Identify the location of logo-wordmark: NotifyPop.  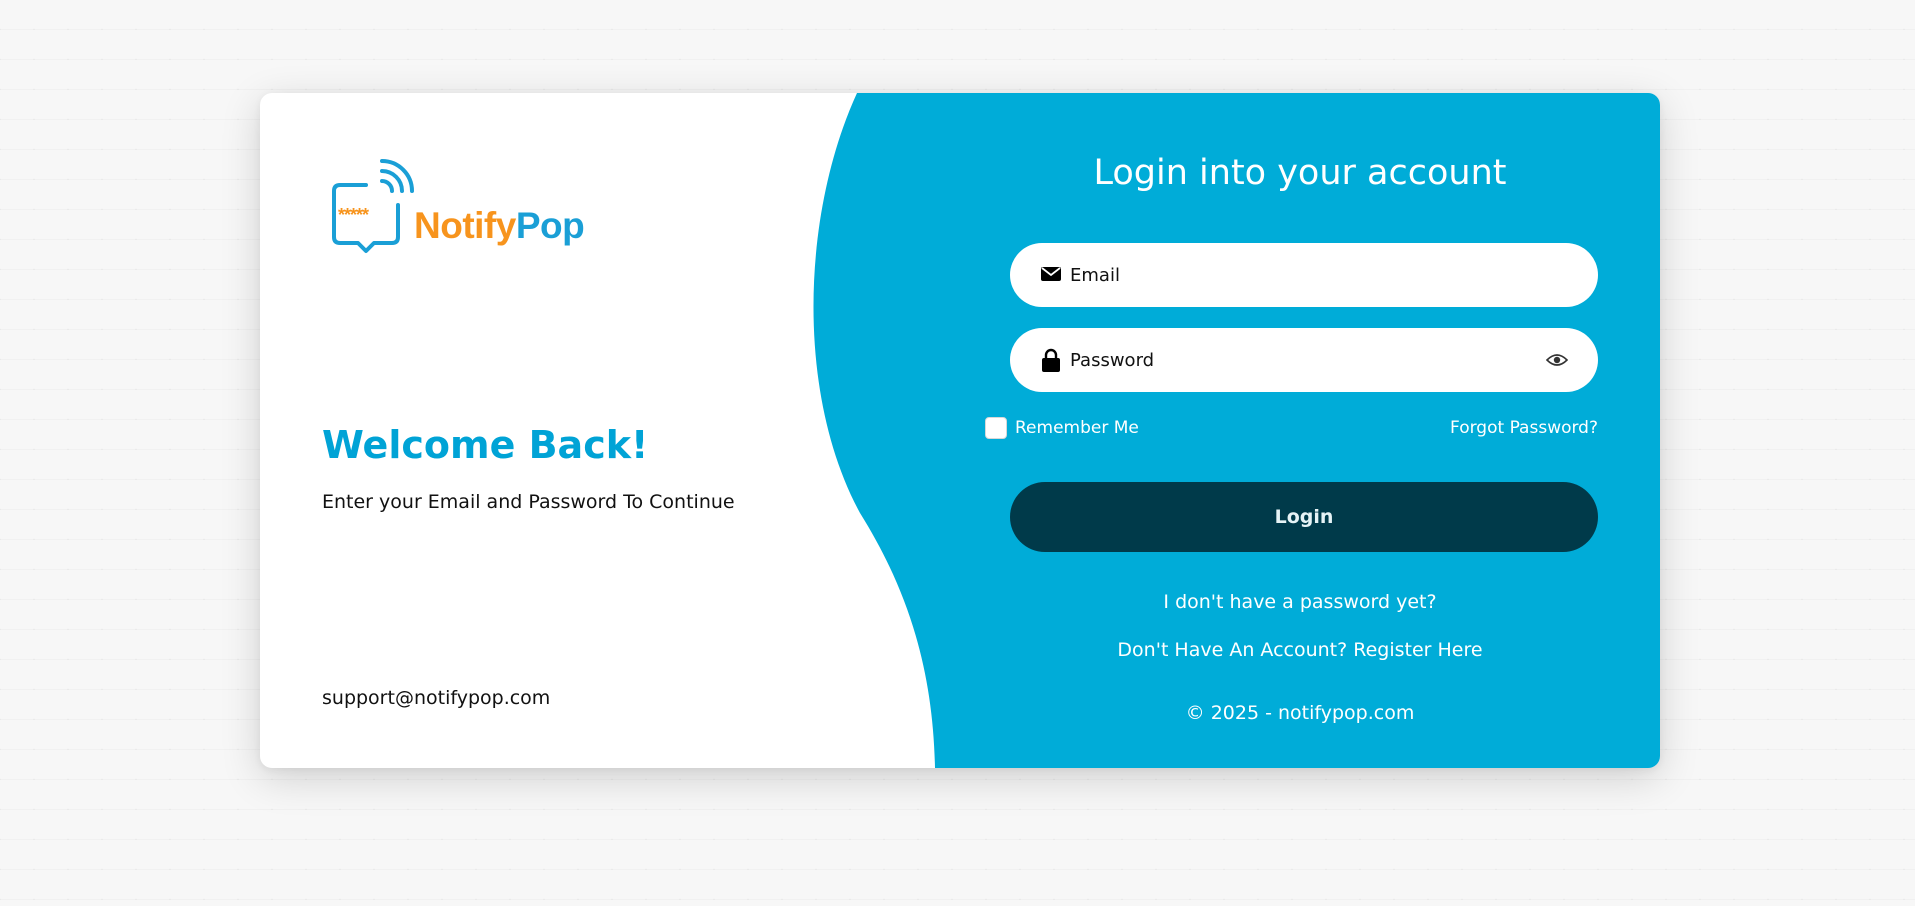
(499, 225).